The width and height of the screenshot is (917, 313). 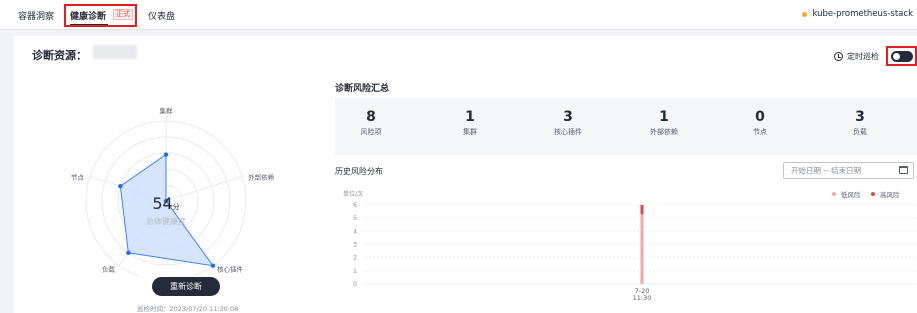 I want to click on summary-external-deps: 1 外部依赖, so click(x=664, y=123).